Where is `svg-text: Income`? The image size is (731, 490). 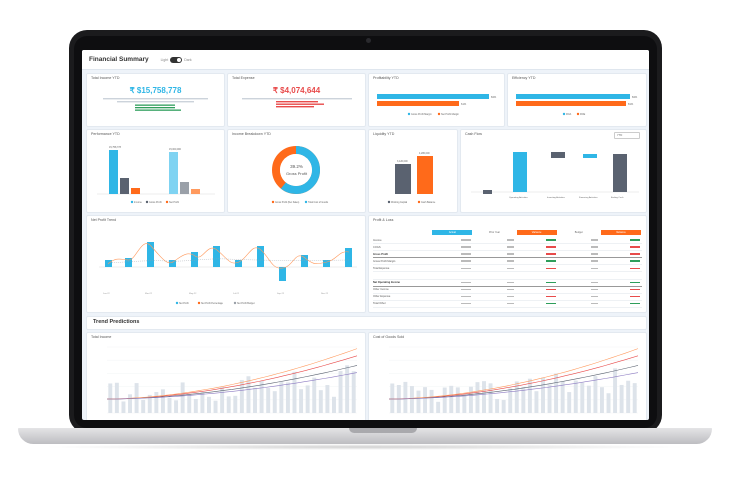 svg-text: Income is located at coordinates (138, 202).